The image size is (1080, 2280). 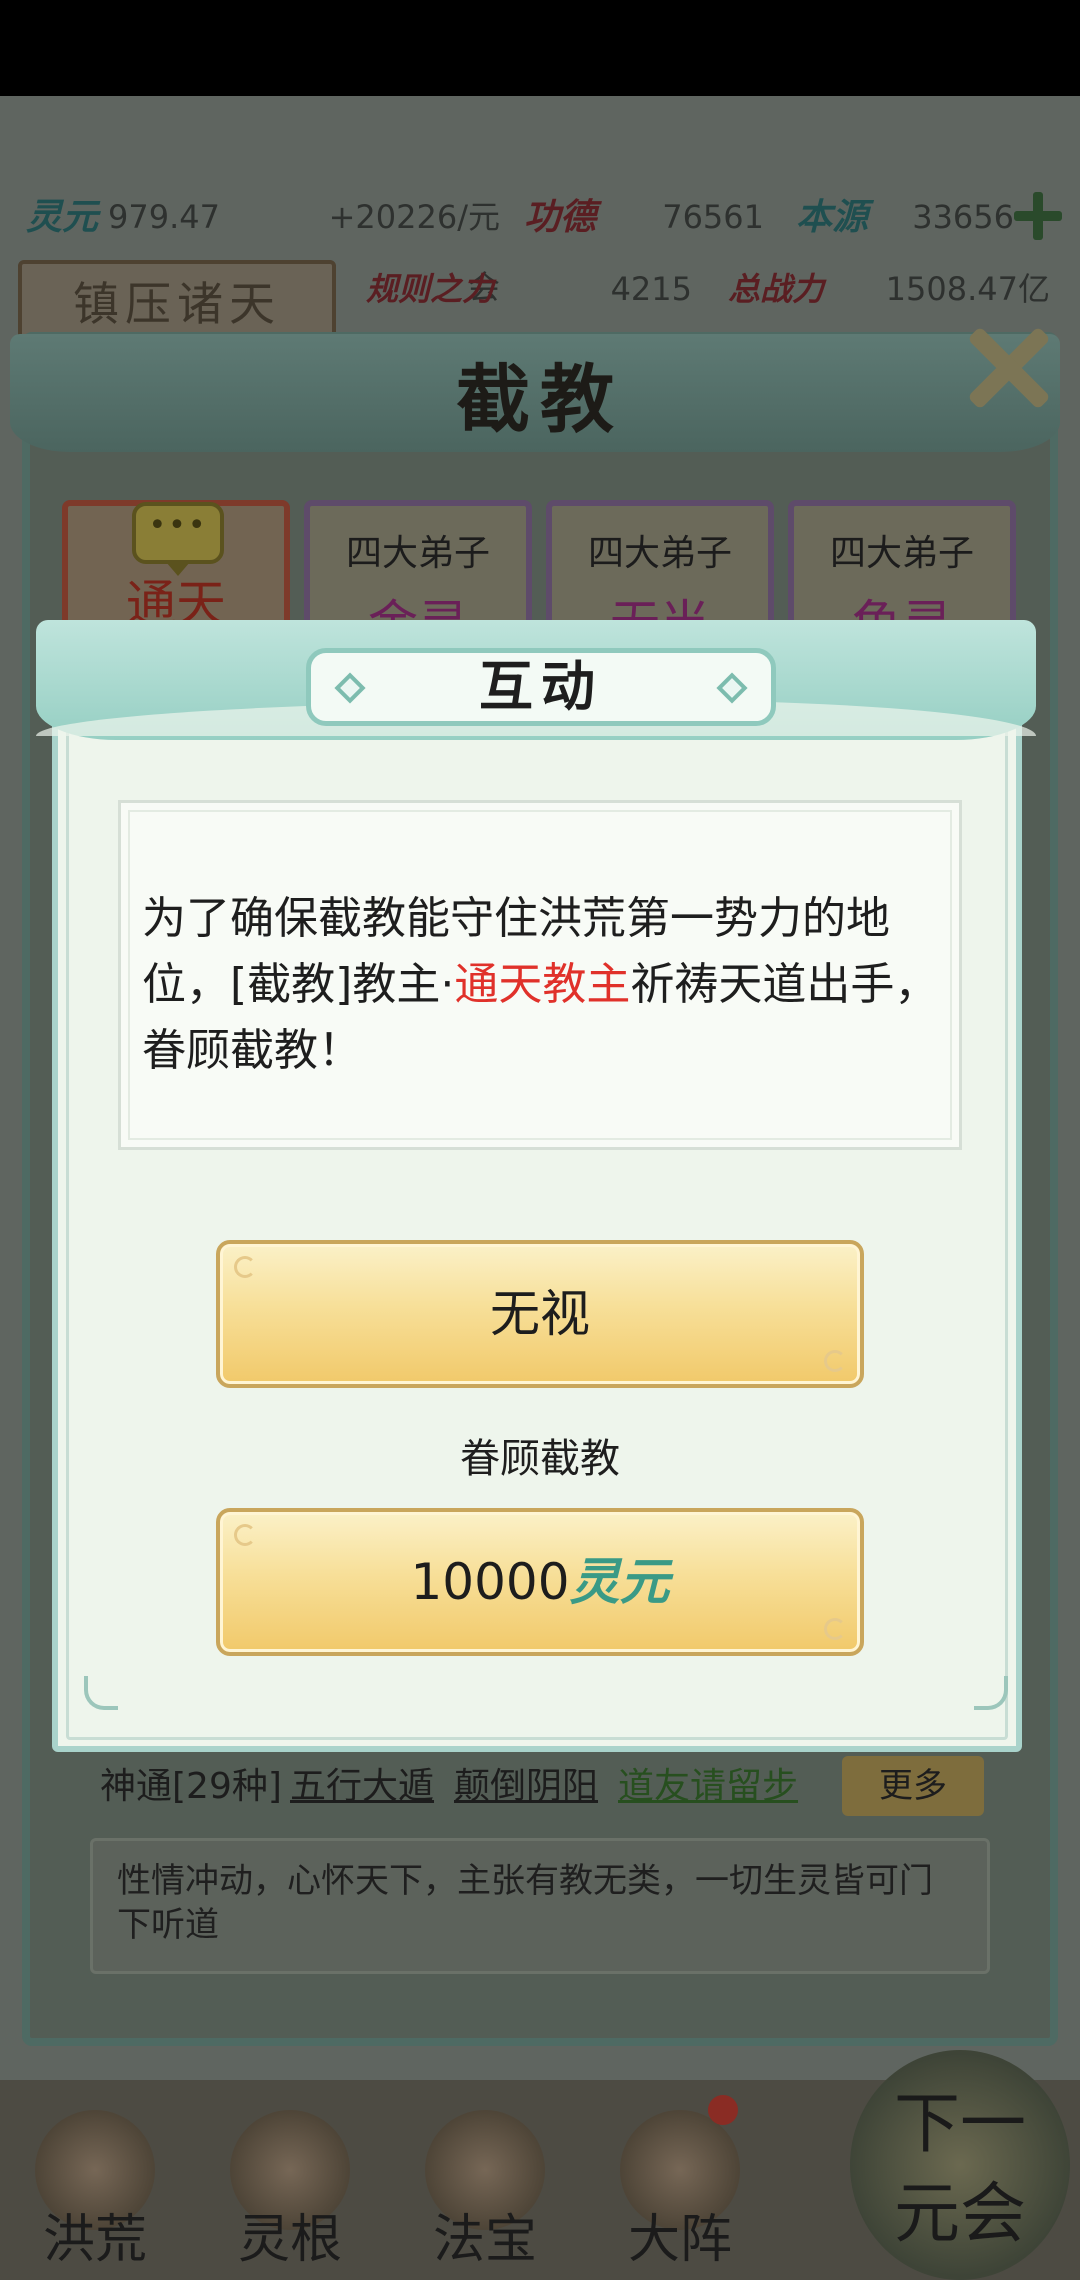 What do you see at coordinates (540, 400) in the screenshot?
I see `panel-title: 截教` at bounding box center [540, 400].